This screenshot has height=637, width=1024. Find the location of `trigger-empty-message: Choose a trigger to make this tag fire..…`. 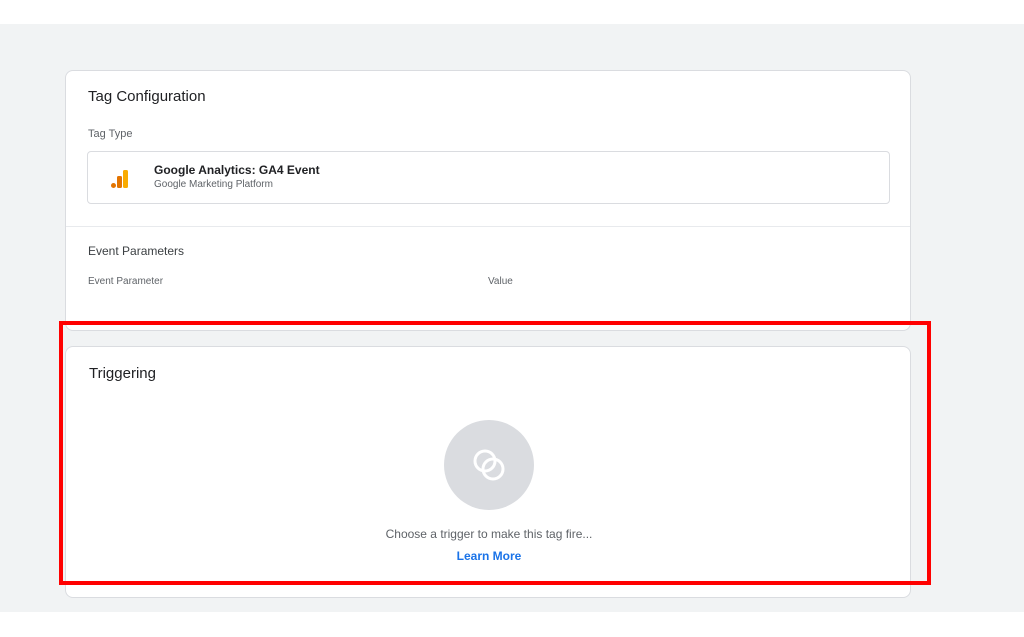

trigger-empty-message: Choose a trigger to make this tag fire..… is located at coordinates (489, 534).